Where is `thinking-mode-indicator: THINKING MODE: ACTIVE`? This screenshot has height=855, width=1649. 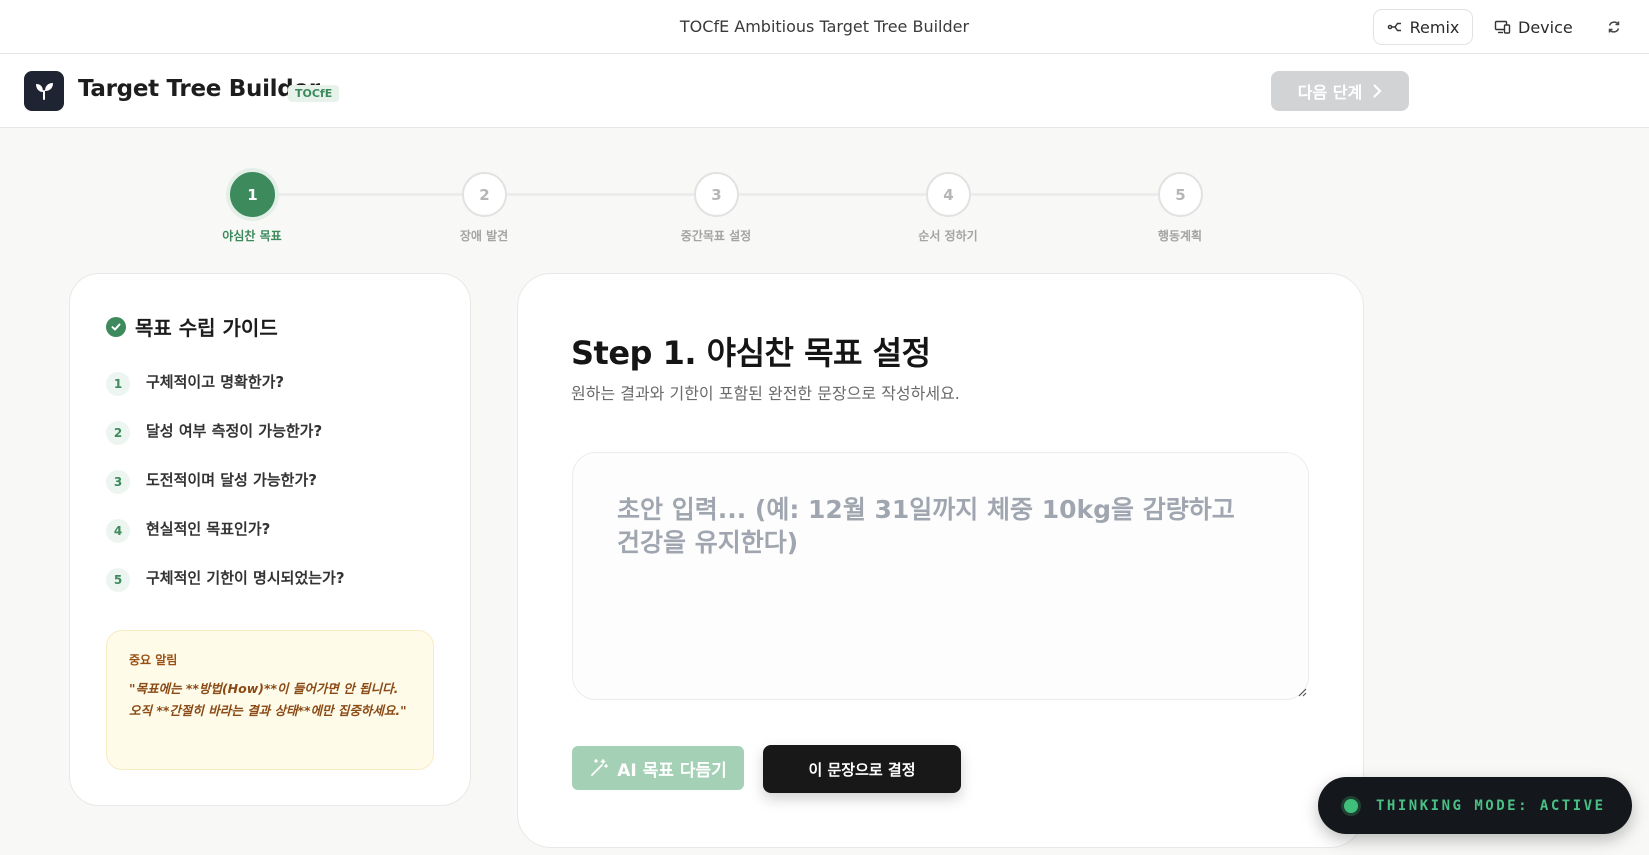
thinking-mode-indicator: THINKING MODE: ACTIVE is located at coordinates (1475, 805).